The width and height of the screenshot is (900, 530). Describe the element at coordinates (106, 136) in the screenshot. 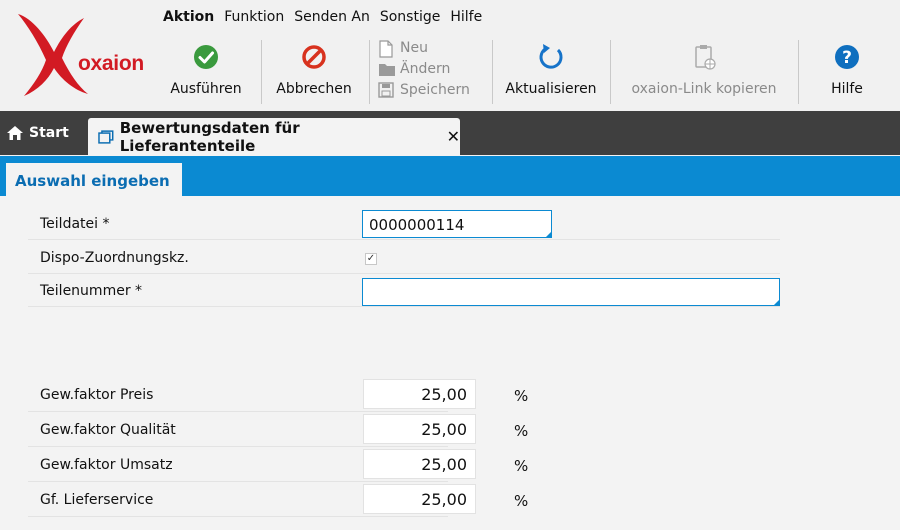

I see `window-icon` at that location.